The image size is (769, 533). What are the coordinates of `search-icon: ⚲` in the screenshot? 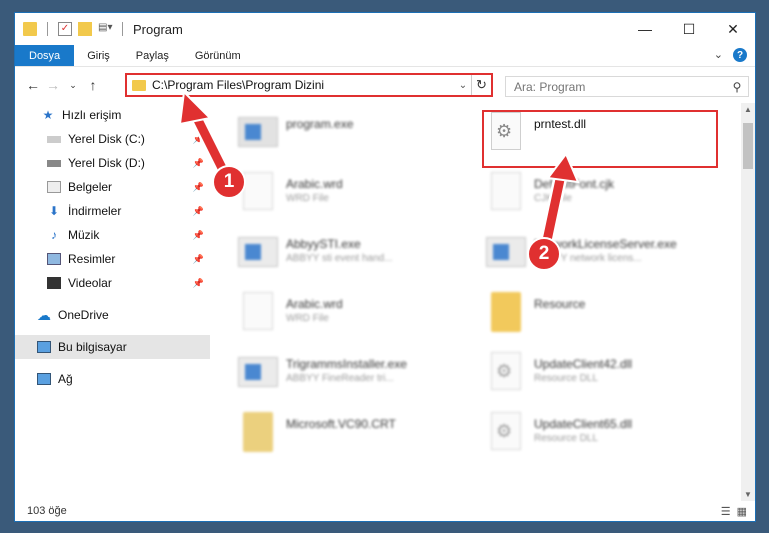 It's located at (737, 87).